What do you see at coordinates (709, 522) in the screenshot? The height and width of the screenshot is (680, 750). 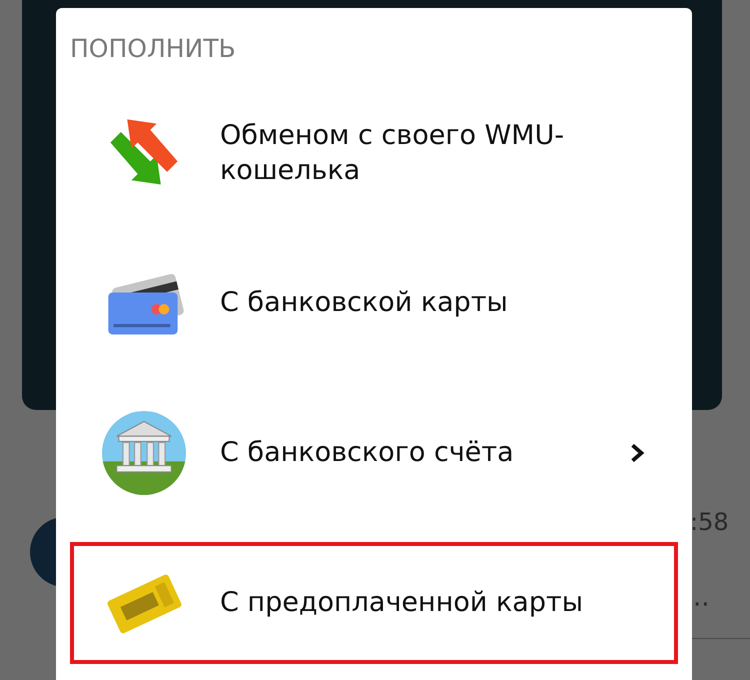 I see `message-time: :58` at bounding box center [709, 522].